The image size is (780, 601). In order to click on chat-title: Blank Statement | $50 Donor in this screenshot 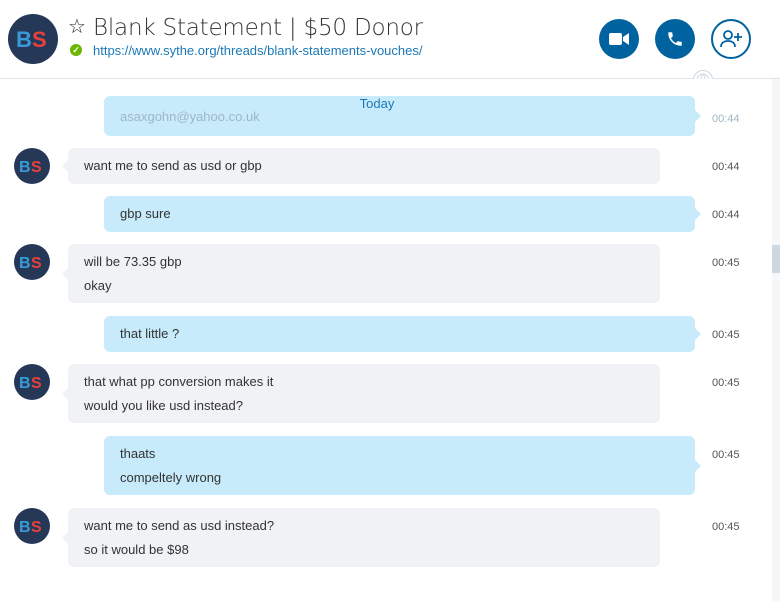, I will do `click(258, 28)`.